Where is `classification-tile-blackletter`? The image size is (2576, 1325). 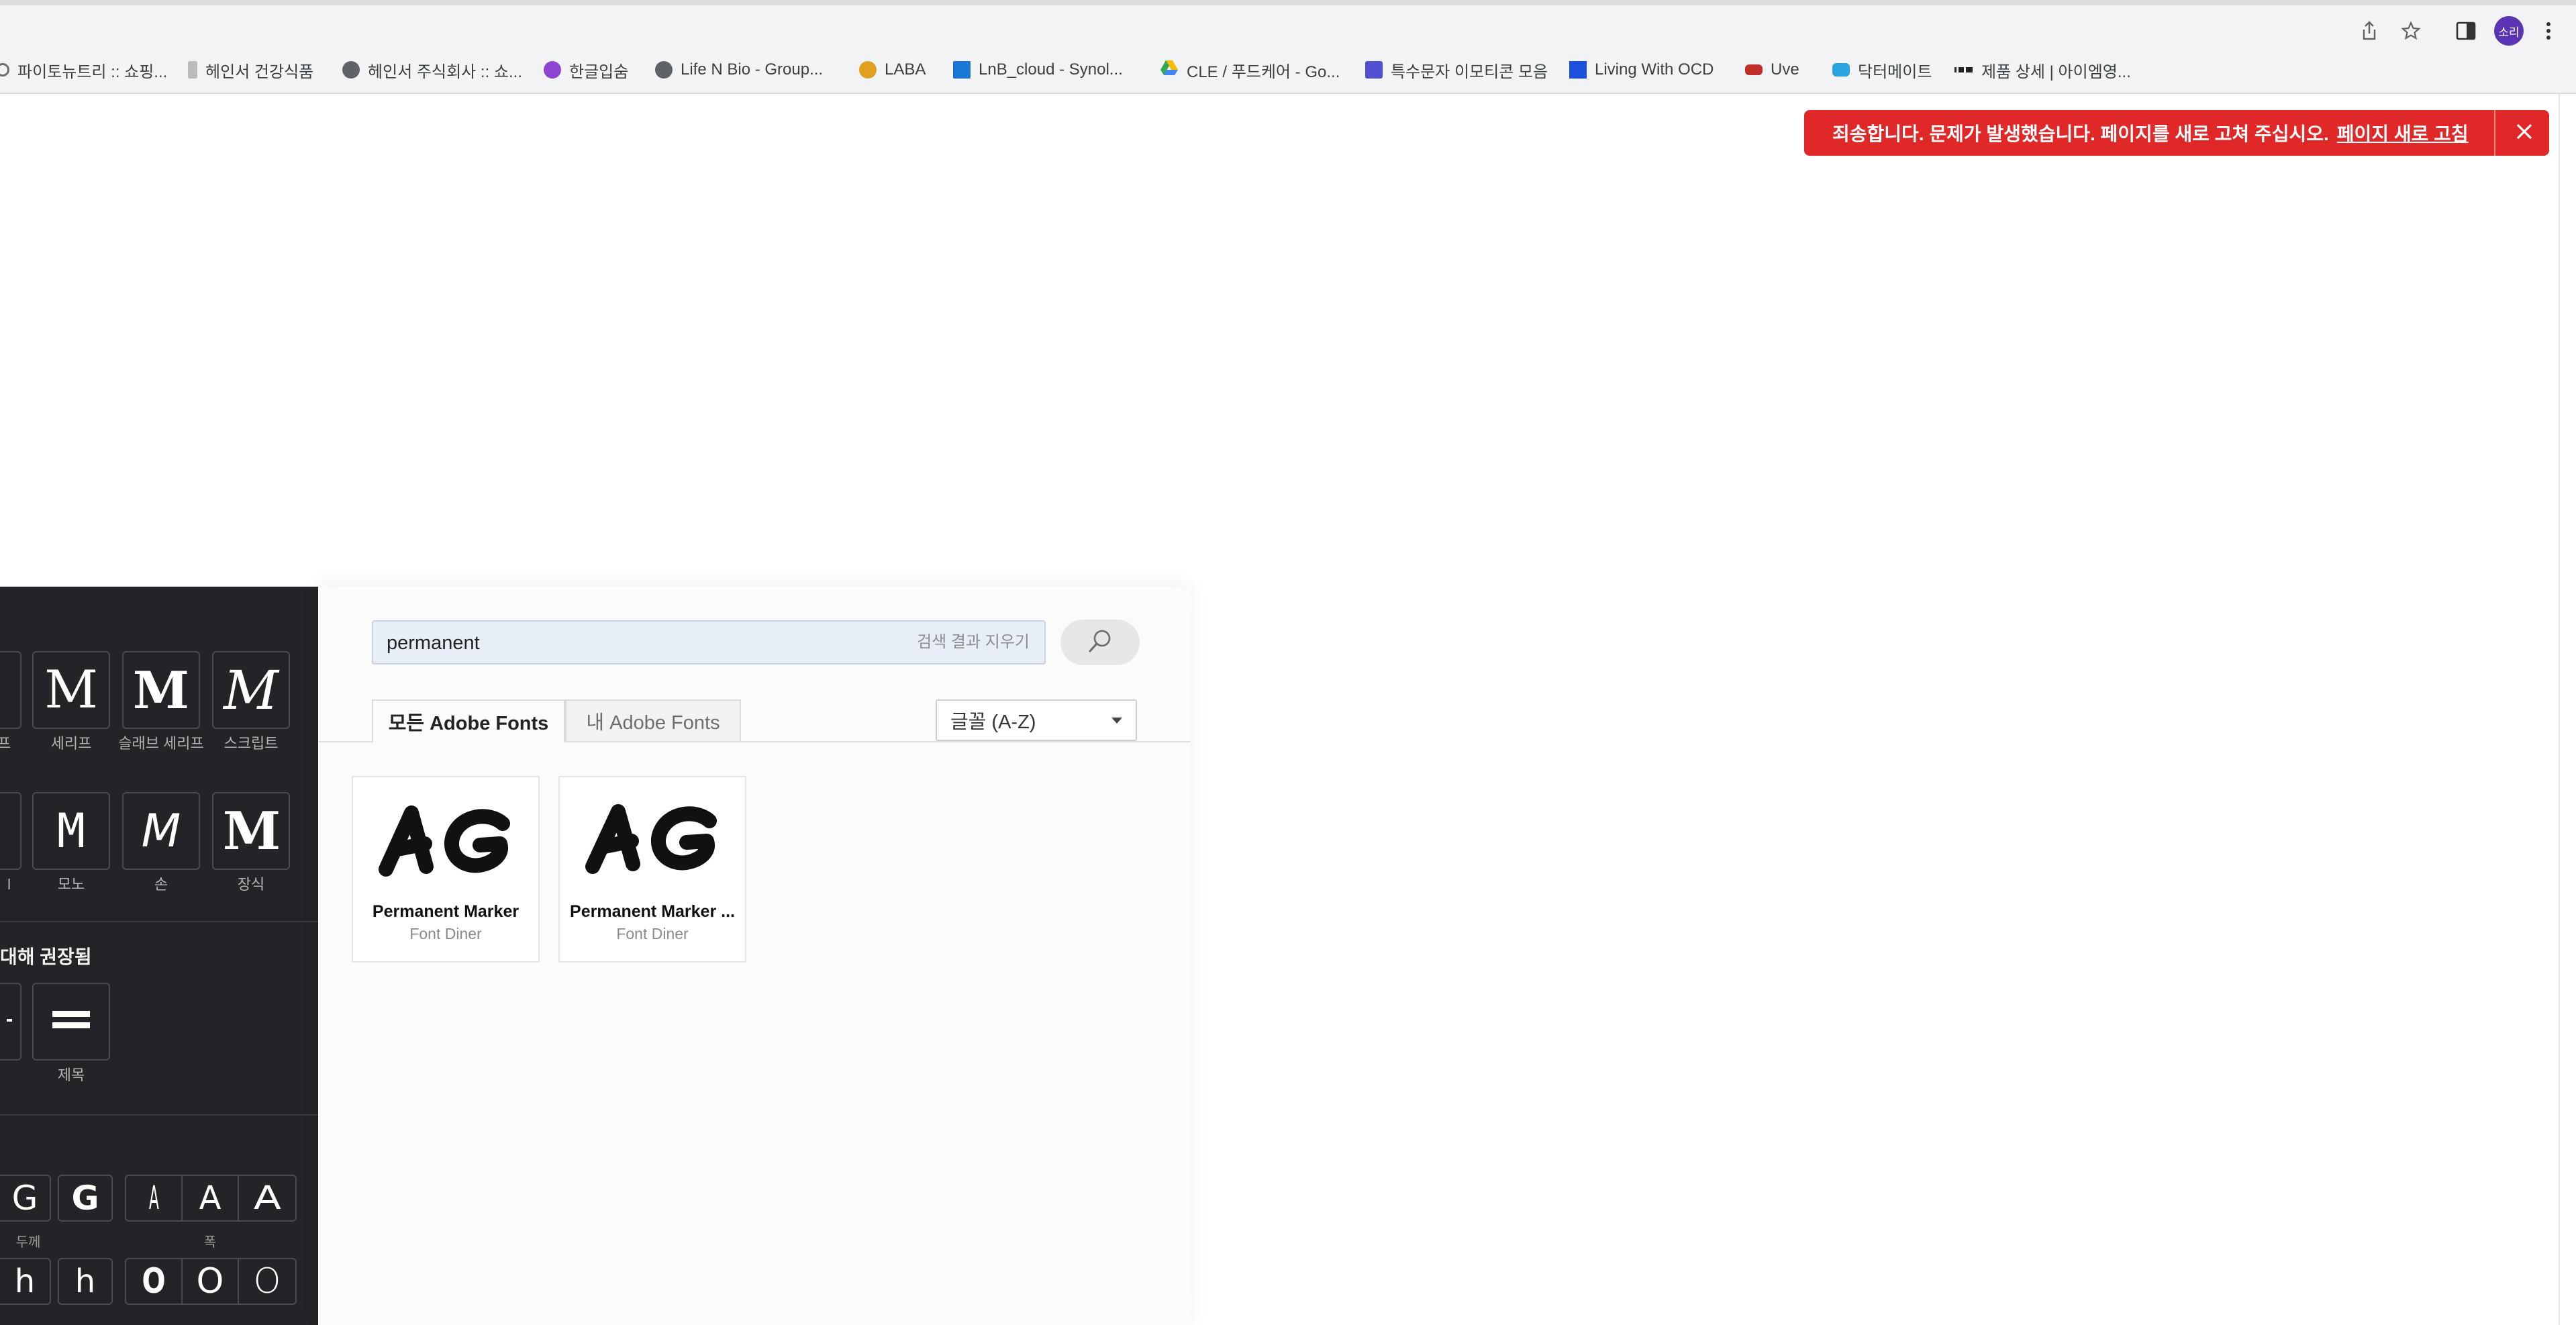
classification-tile-blackletter is located at coordinates (10, 831).